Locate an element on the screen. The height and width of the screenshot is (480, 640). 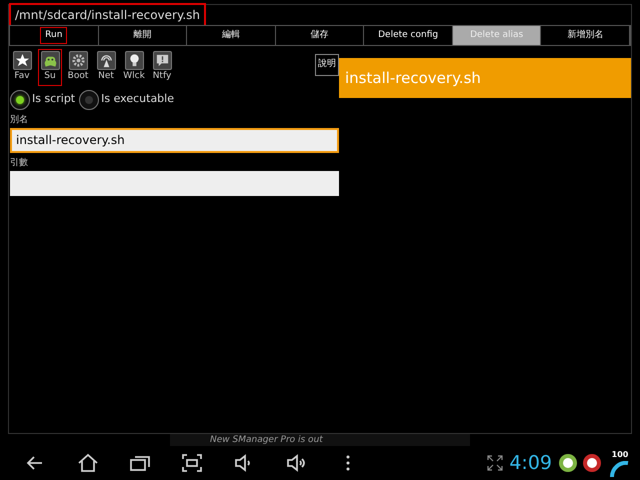
help-button: 說明 is located at coordinates (327, 65).